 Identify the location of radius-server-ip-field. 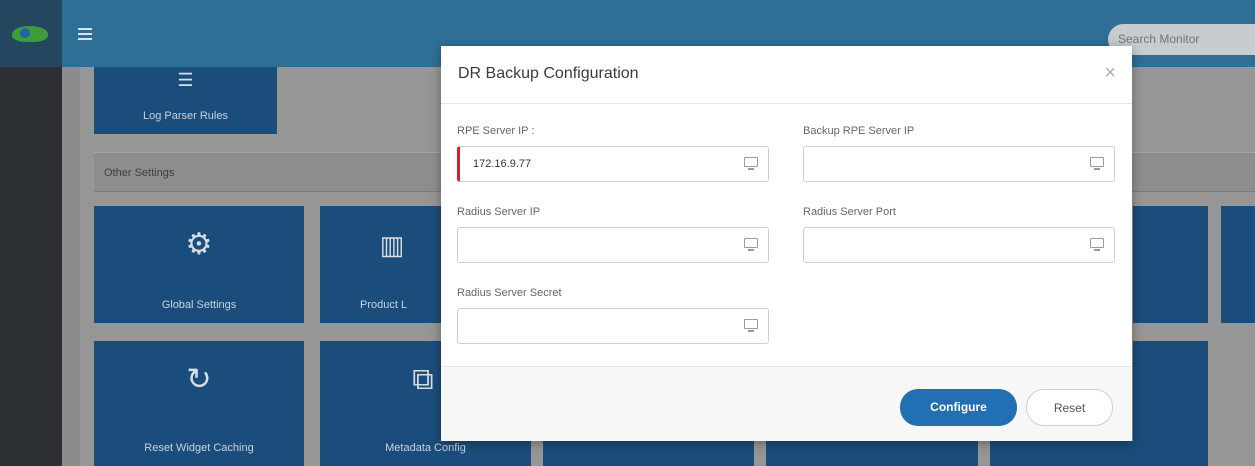
(613, 245).